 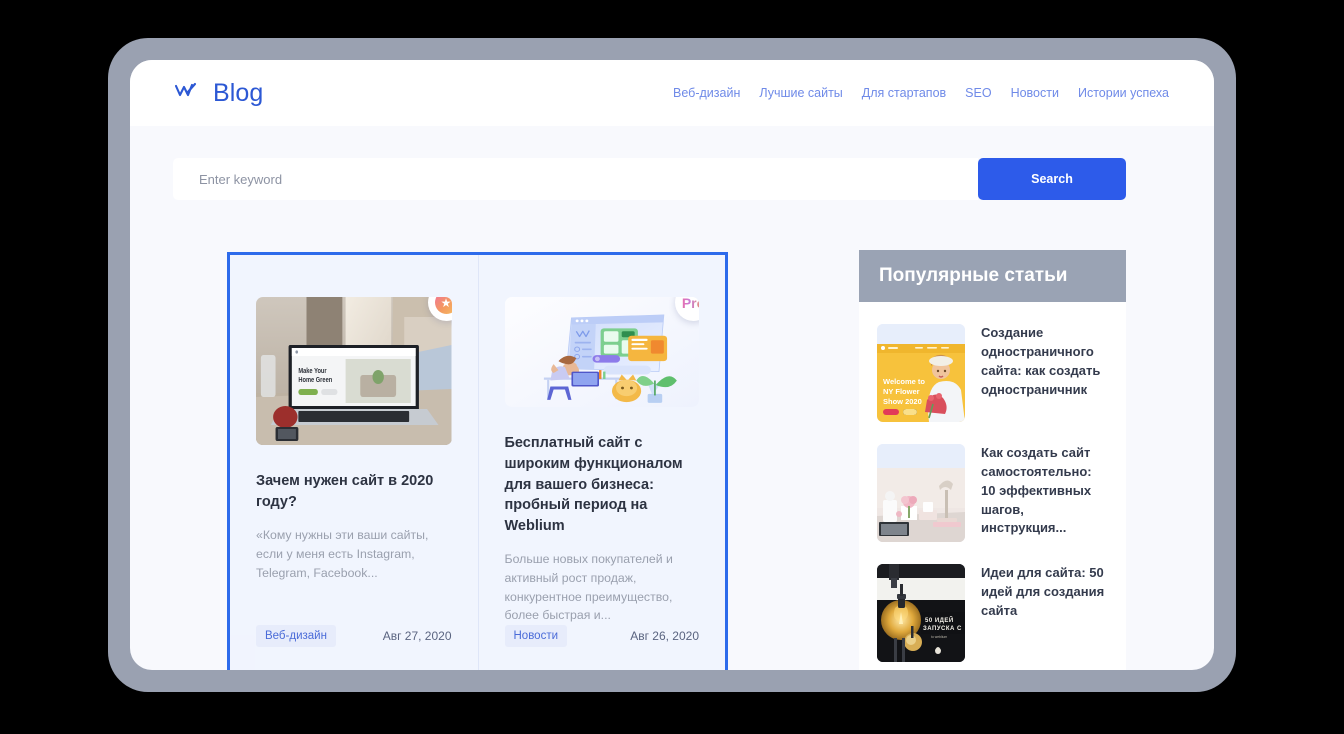 What do you see at coordinates (354, 371) in the screenshot?
I see `article-thumbnail-laptop-photo: Make Your Home Green ★` at bounding box center [354, 371].